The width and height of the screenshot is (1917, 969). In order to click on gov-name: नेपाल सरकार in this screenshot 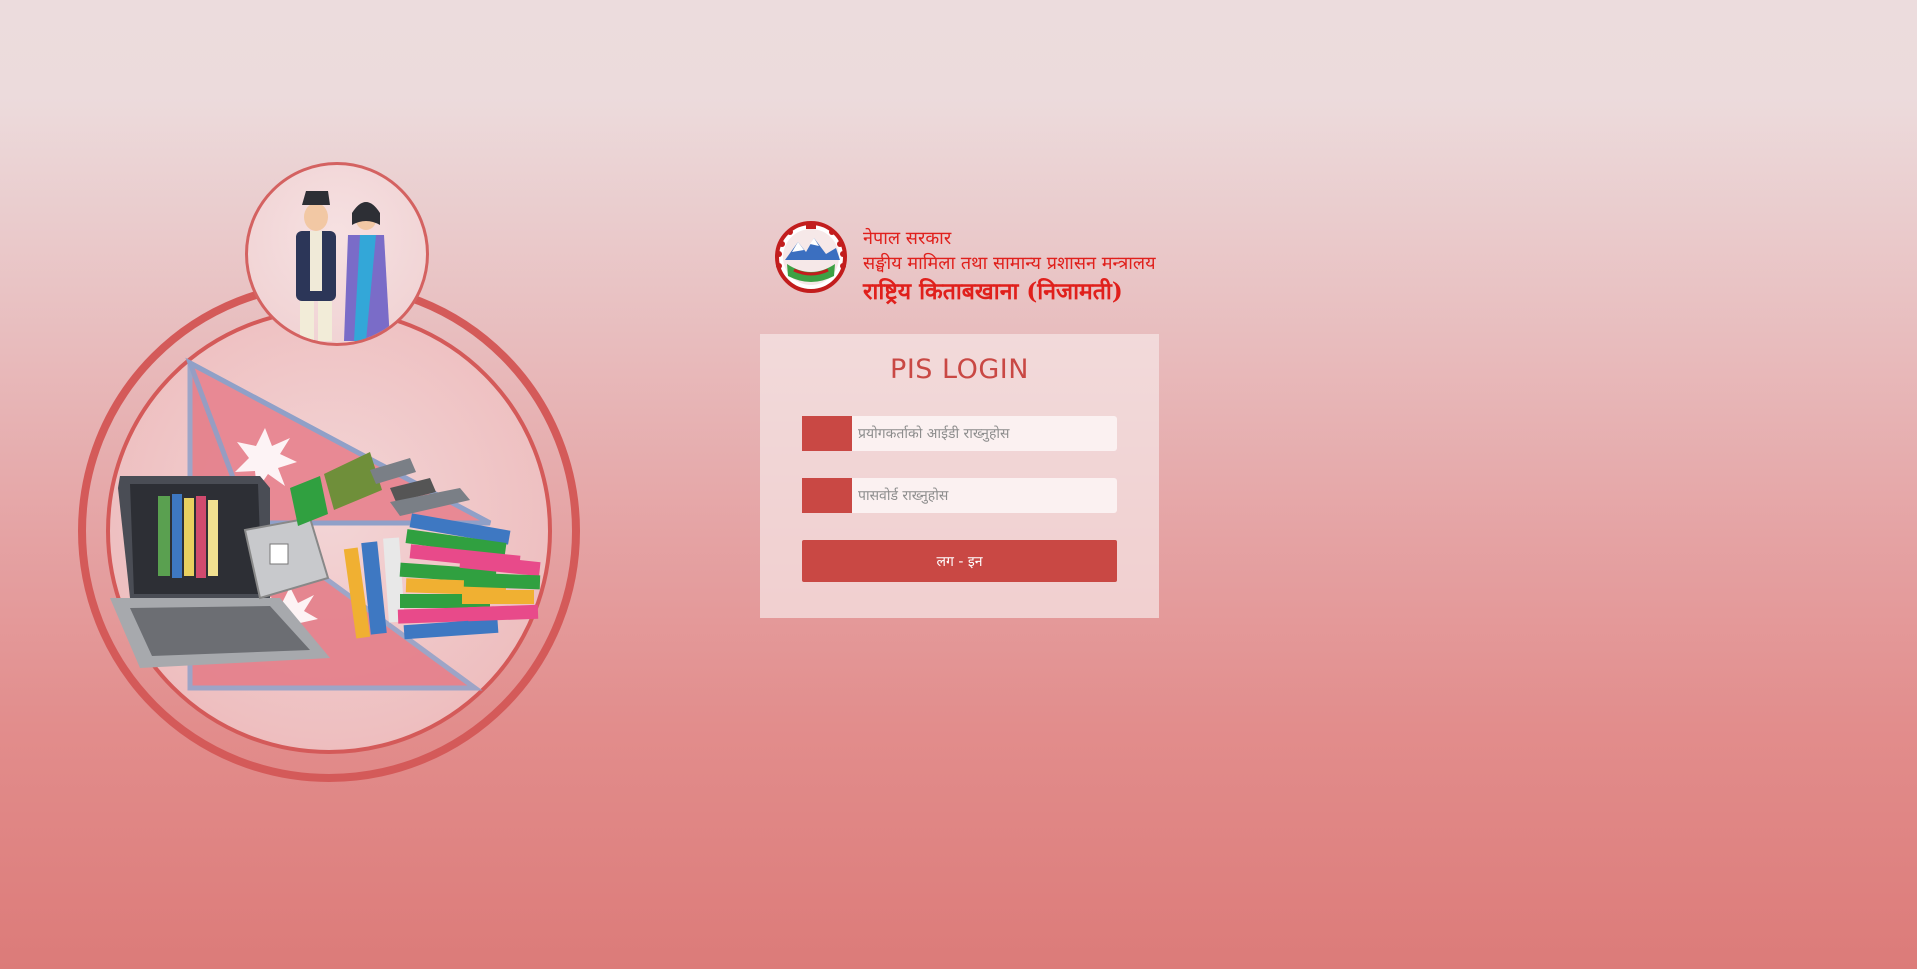, I will do `click(907, 238)`.